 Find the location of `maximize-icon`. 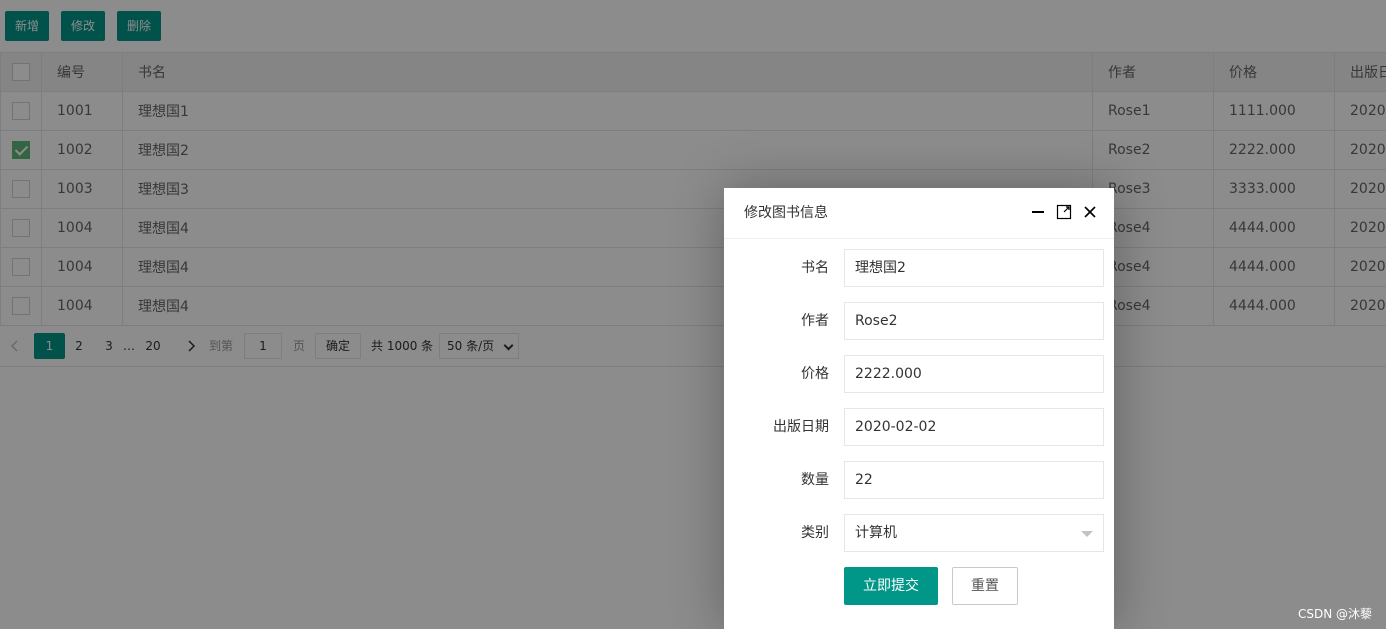

maximize-icon is located at coordinates (1064, 212).